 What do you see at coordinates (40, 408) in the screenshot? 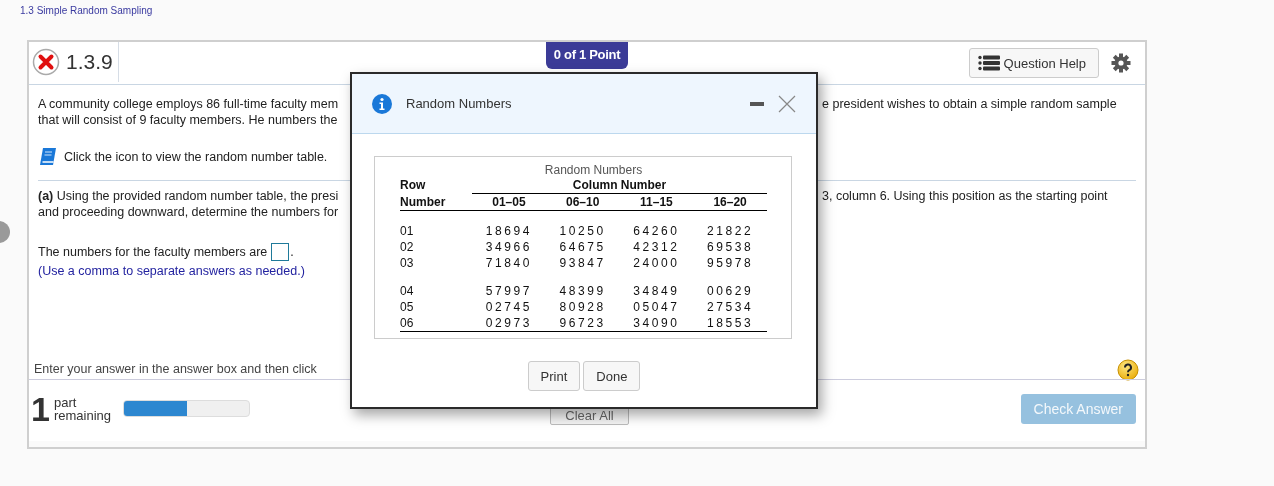
I see `parts-count: 1` at bounding box center [40, 408].